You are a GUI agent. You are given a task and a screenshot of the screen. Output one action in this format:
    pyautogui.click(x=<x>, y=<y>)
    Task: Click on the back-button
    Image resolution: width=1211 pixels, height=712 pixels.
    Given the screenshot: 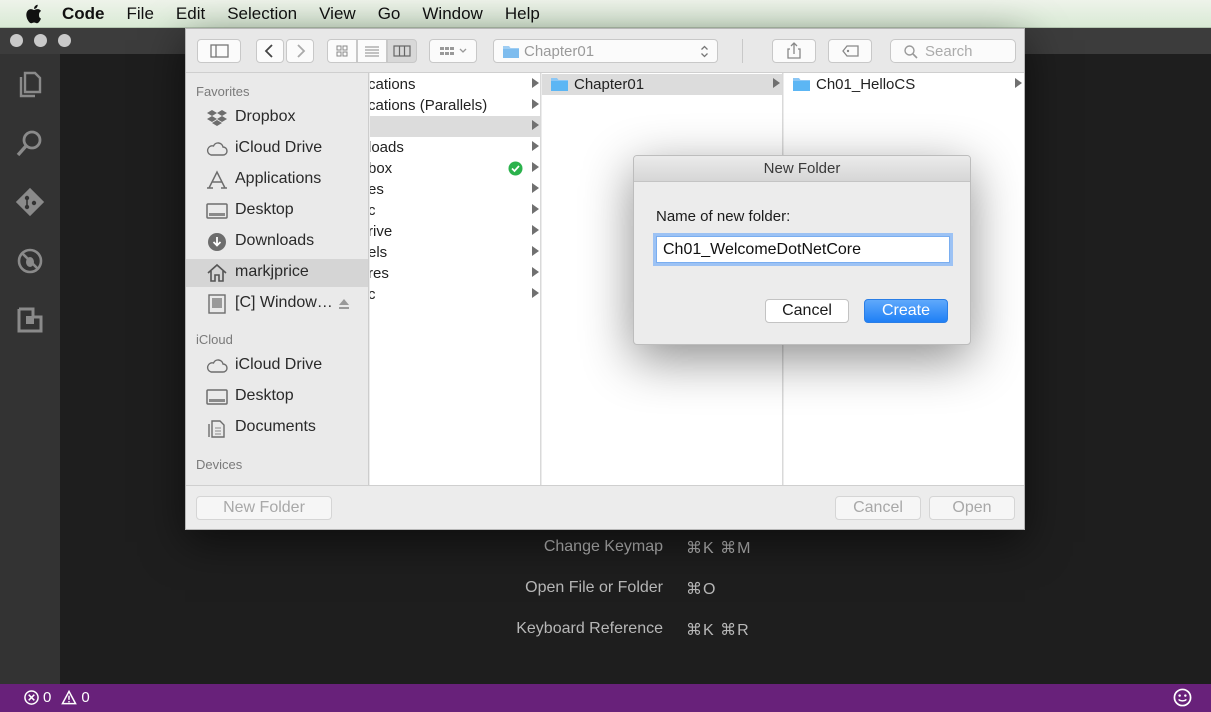 What is the action you would take?
    pyautogui.click(x=270, y=51)
    